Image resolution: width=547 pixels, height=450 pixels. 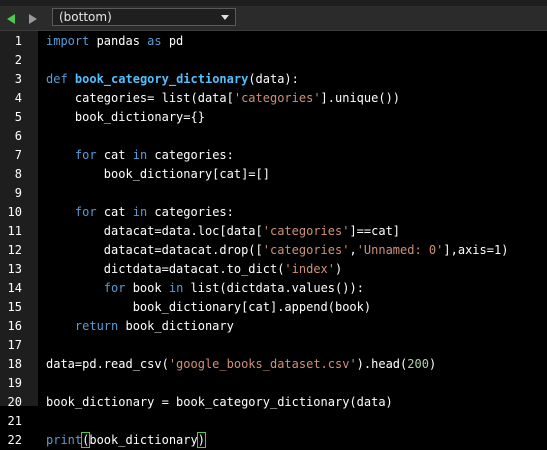 What do you see at coordinates (14, 345) in the screenshot?
I see `line-number: 17` at bounding box center [14, 345].